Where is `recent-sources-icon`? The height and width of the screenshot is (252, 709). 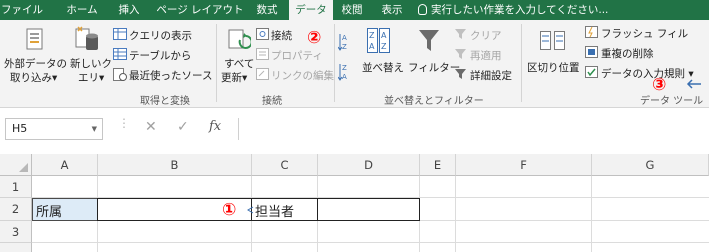
recent-sources-icon is located at coordinates (120, 74).